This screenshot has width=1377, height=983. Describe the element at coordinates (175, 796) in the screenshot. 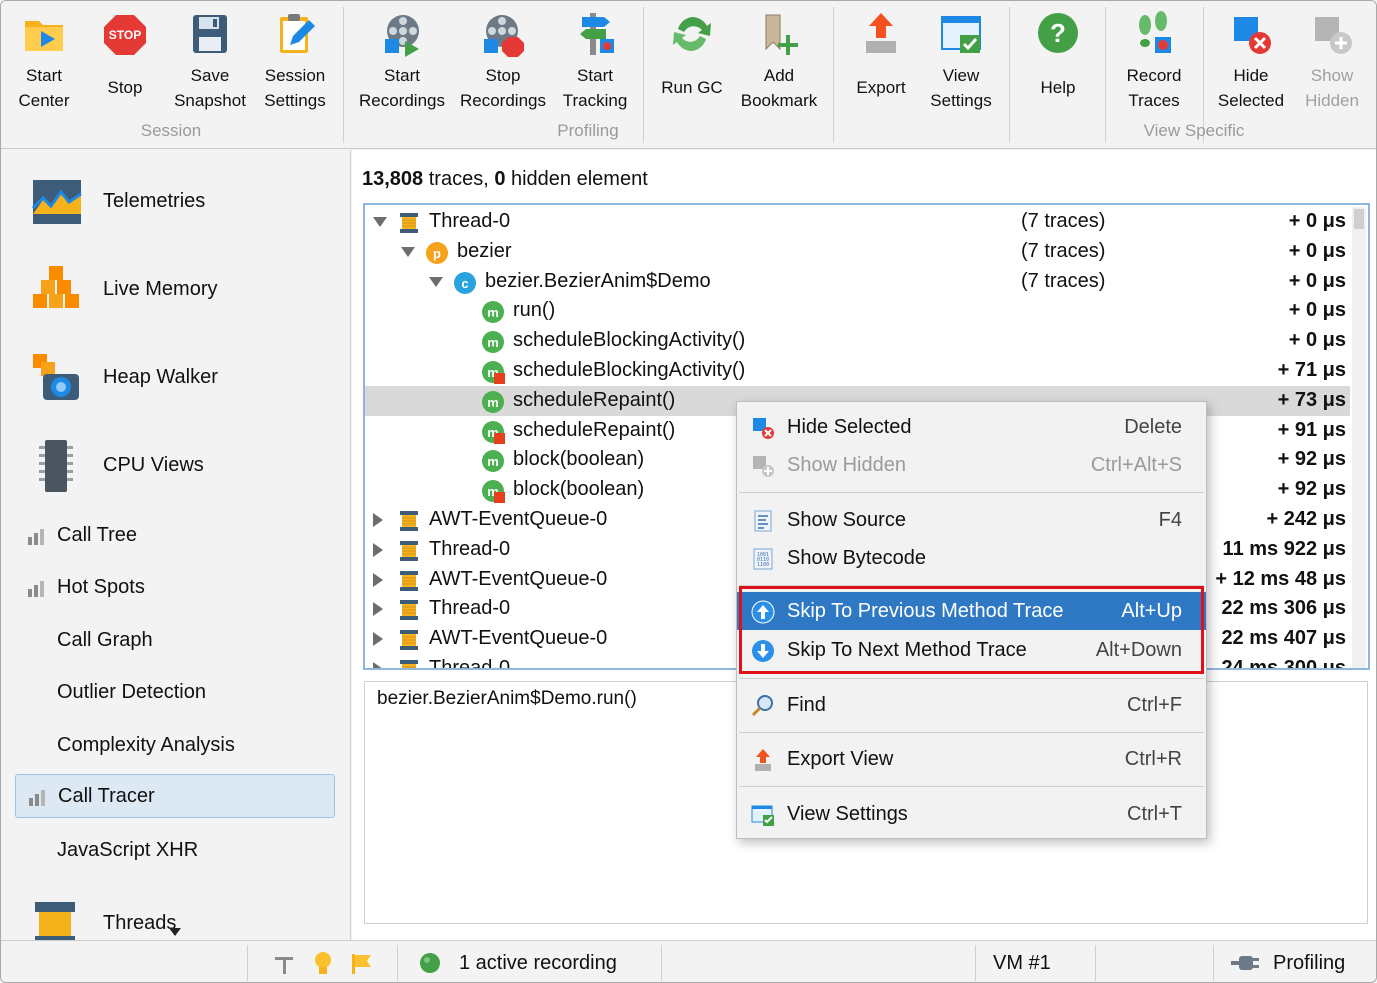

I see `sidebar-item-call-tracer: Call Tracer` at that location.